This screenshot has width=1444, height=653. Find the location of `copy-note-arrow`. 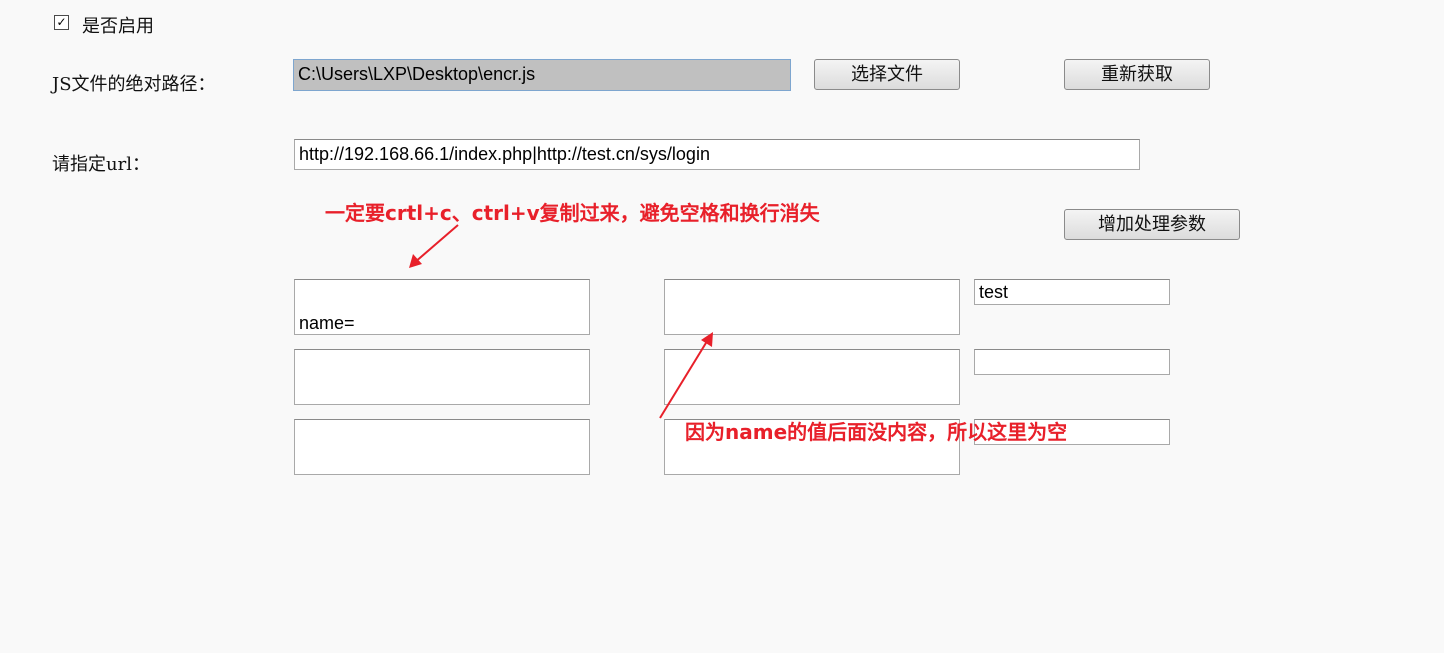

copy-note-arrow is located at coordinates (436, 244).